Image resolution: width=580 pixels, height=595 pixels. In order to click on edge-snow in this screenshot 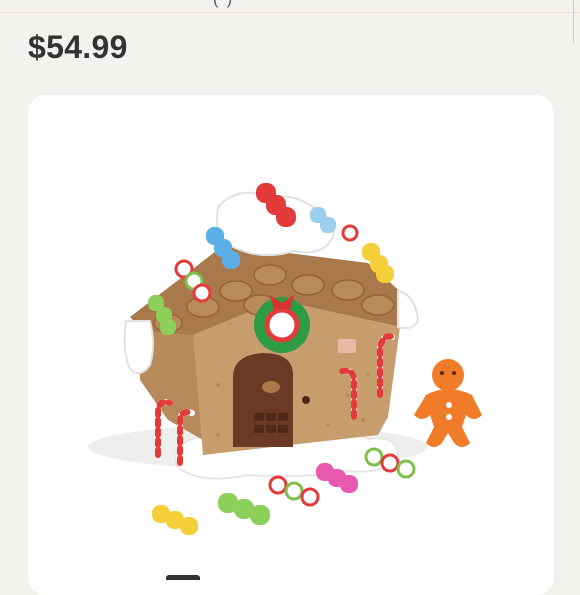, I will do `click(408, 309)`.